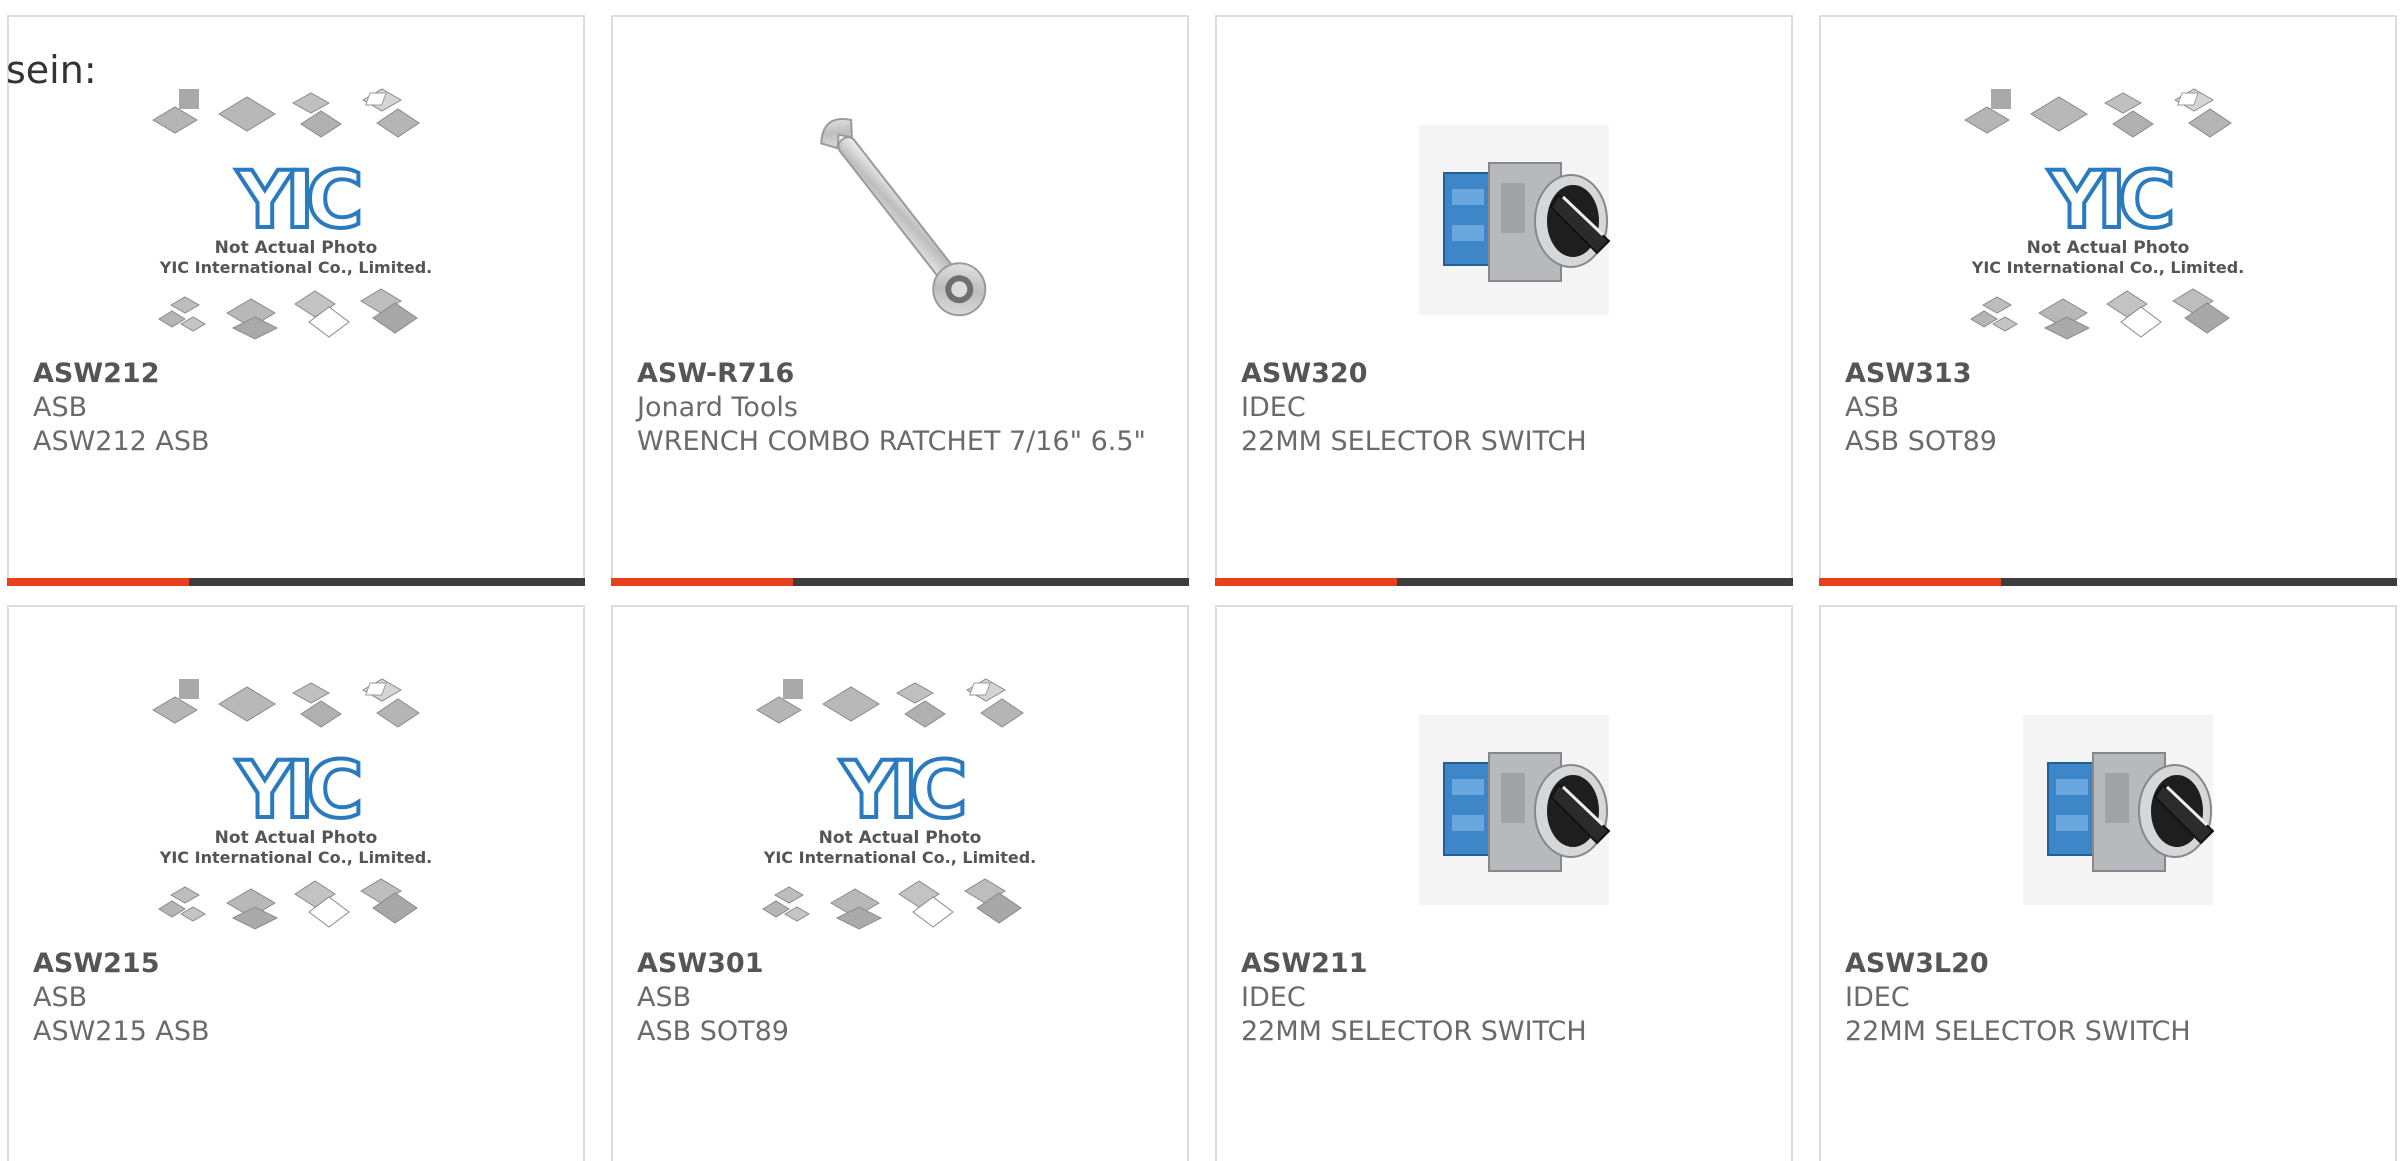 This screenshot has width=2400, height=1161. Describe the element at coordinates (2110, 374) in the screenshot. I see `product-part-number: ASW313` at that location.